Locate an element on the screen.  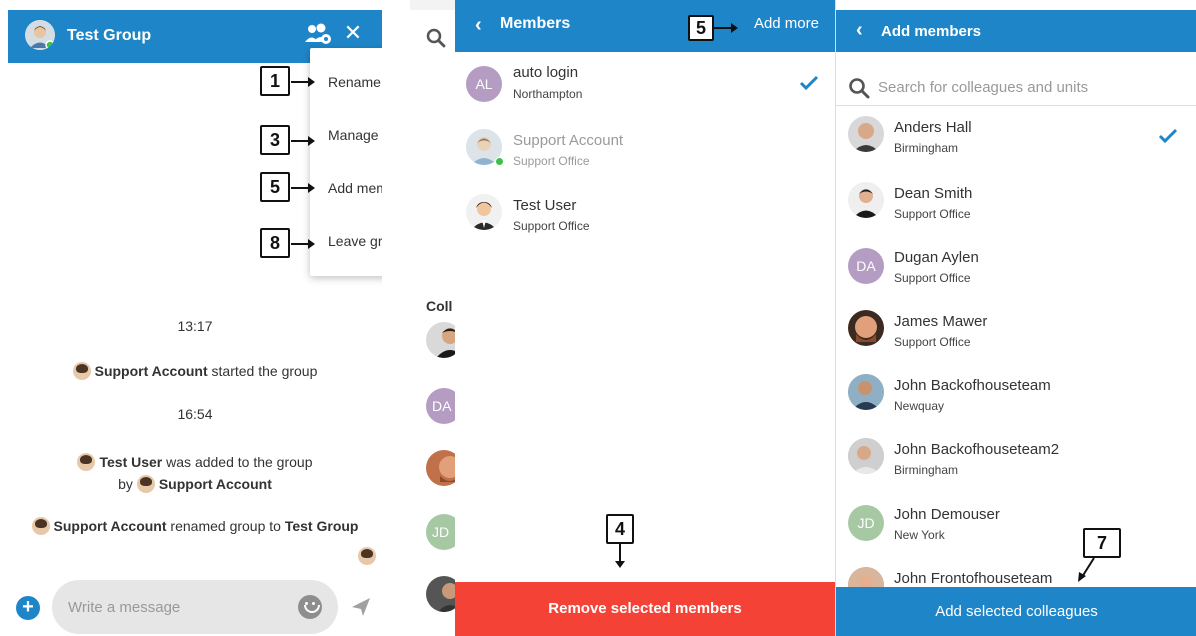
close-icon: ✕ is located at coordinates (353, 33).